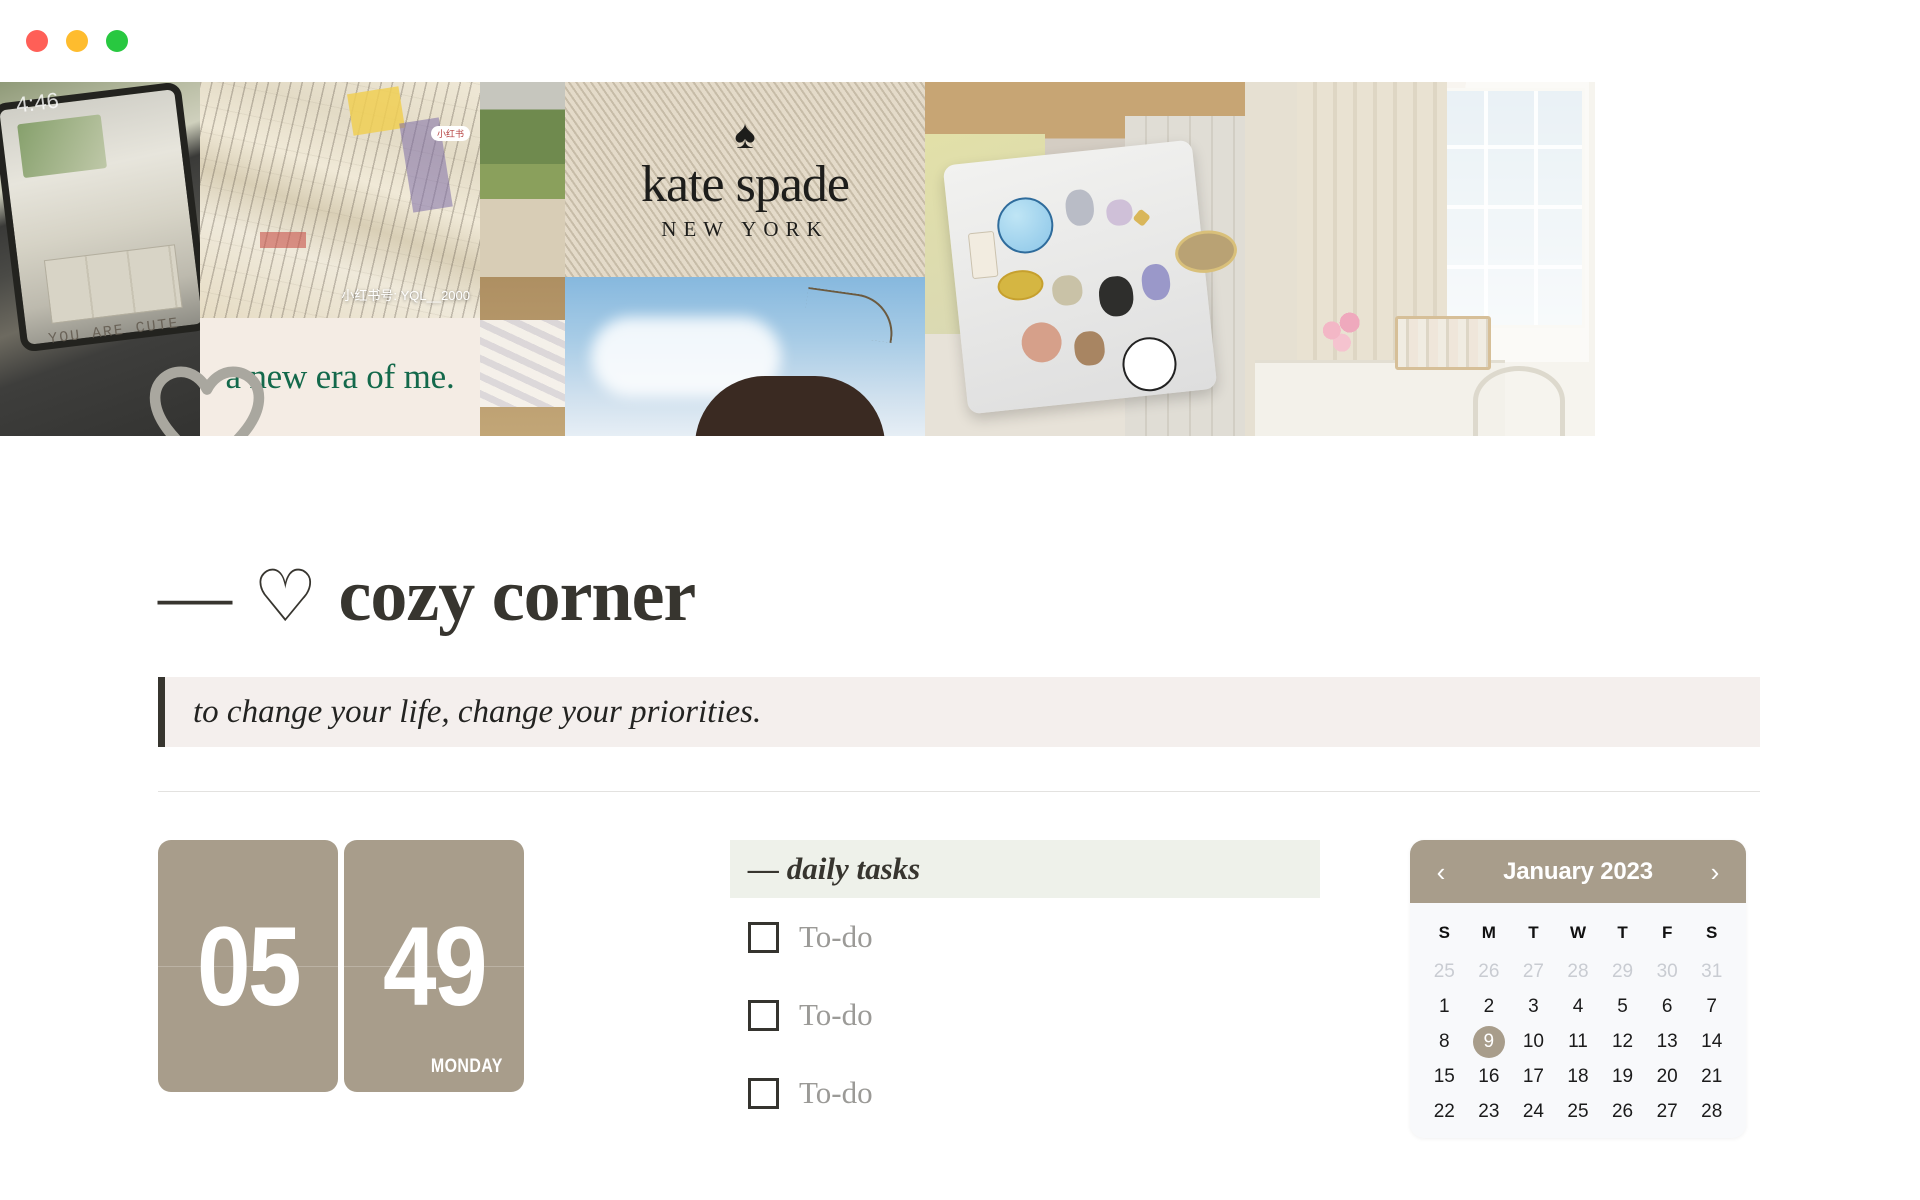  Describe the element at coordinates (522, 179) in the screenshot. I see `banner-tile-grass` at that location.